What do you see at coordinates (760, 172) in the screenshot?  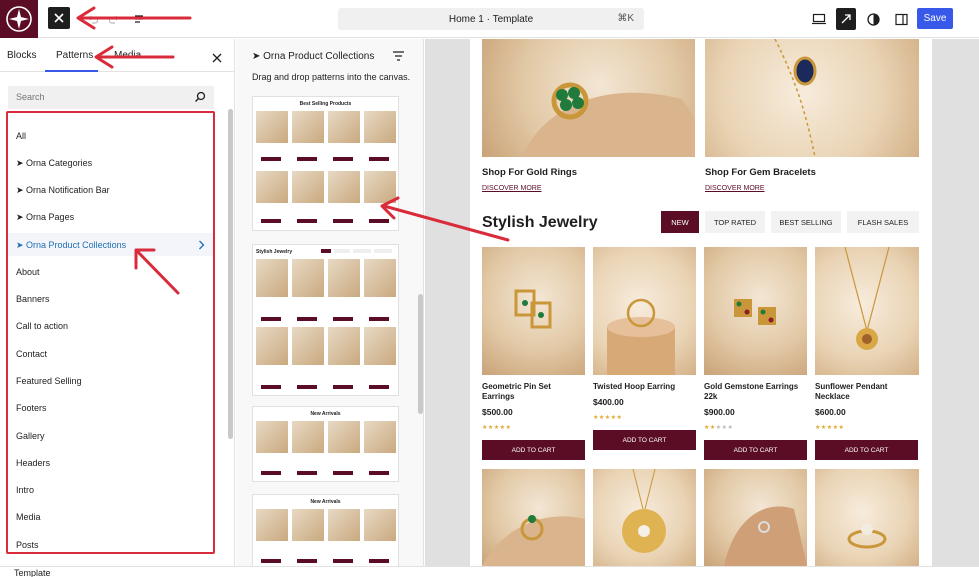 I see `promo-title: Shop For Gem Bracelets` at bounding box center [760, 172].